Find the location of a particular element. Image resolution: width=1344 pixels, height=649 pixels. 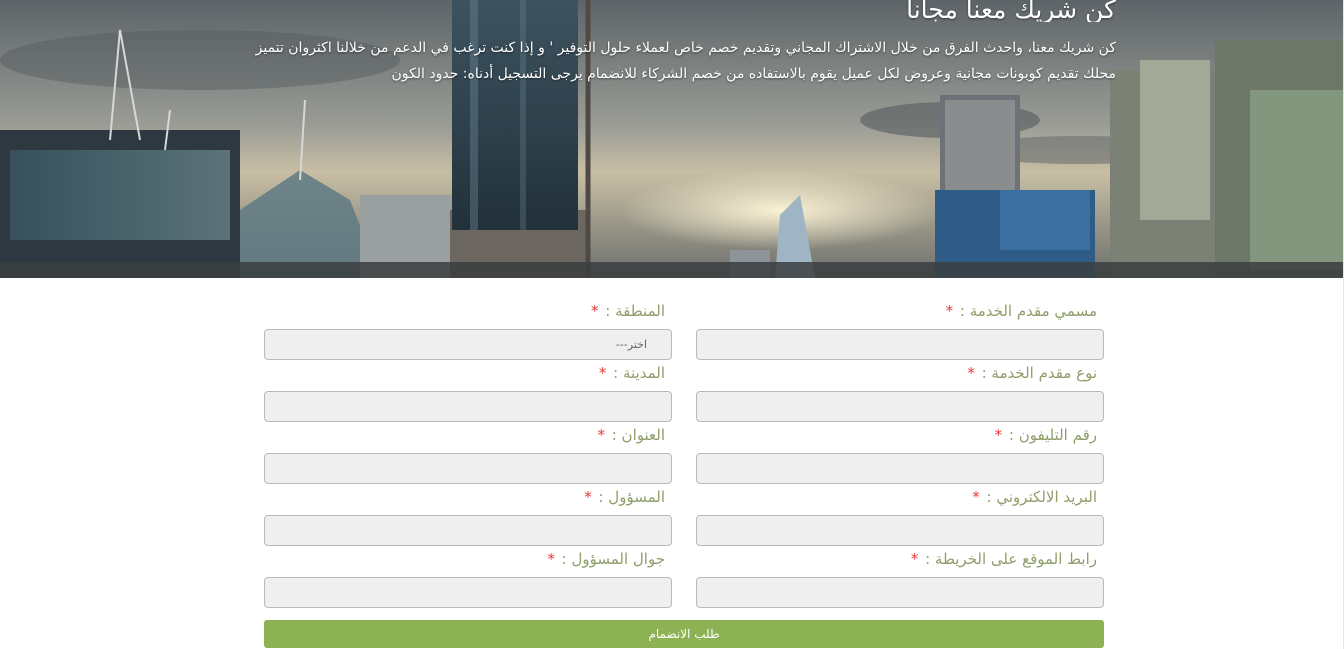

field-provider-type: نوع مقدم الخدمة : * is located at coordinates (900, 391).